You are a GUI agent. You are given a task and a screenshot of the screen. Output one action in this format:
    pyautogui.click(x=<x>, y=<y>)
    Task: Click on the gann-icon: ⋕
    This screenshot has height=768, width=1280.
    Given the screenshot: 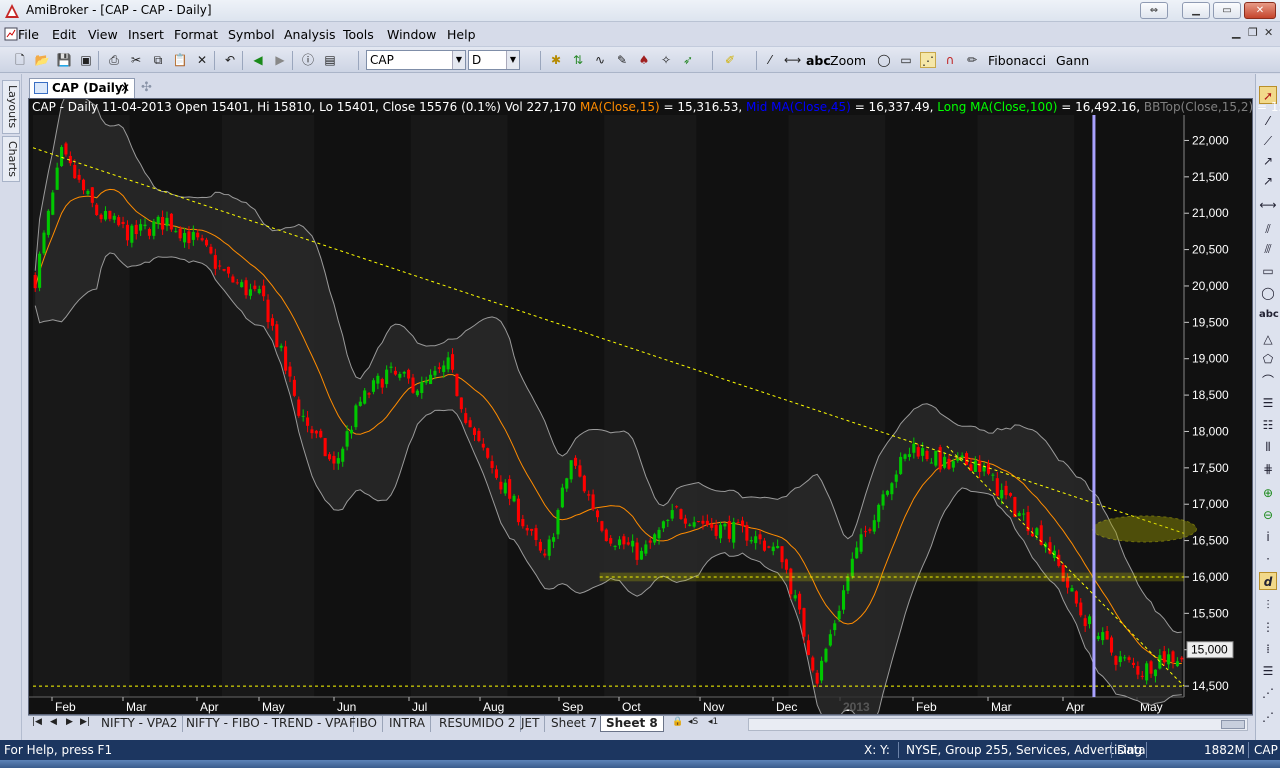 What is the action you would take?
    pyautogui.click(x=1268, y=469)
    